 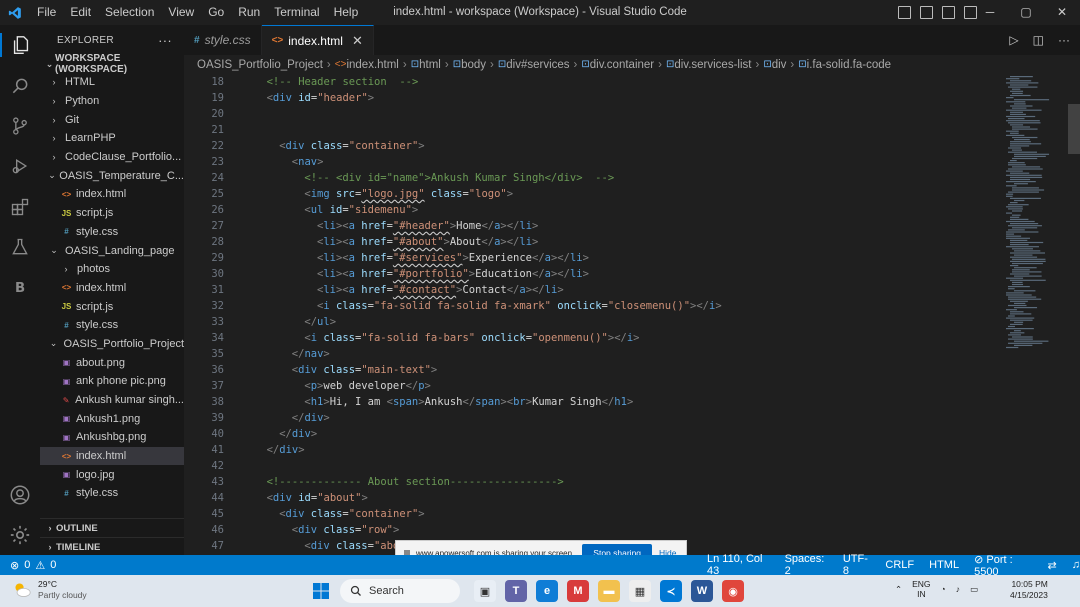 What do you see at coordinates (629, 370) in the screenshot?
I see `code-line: <div class="main-text">` at bounding box center [629, 370].